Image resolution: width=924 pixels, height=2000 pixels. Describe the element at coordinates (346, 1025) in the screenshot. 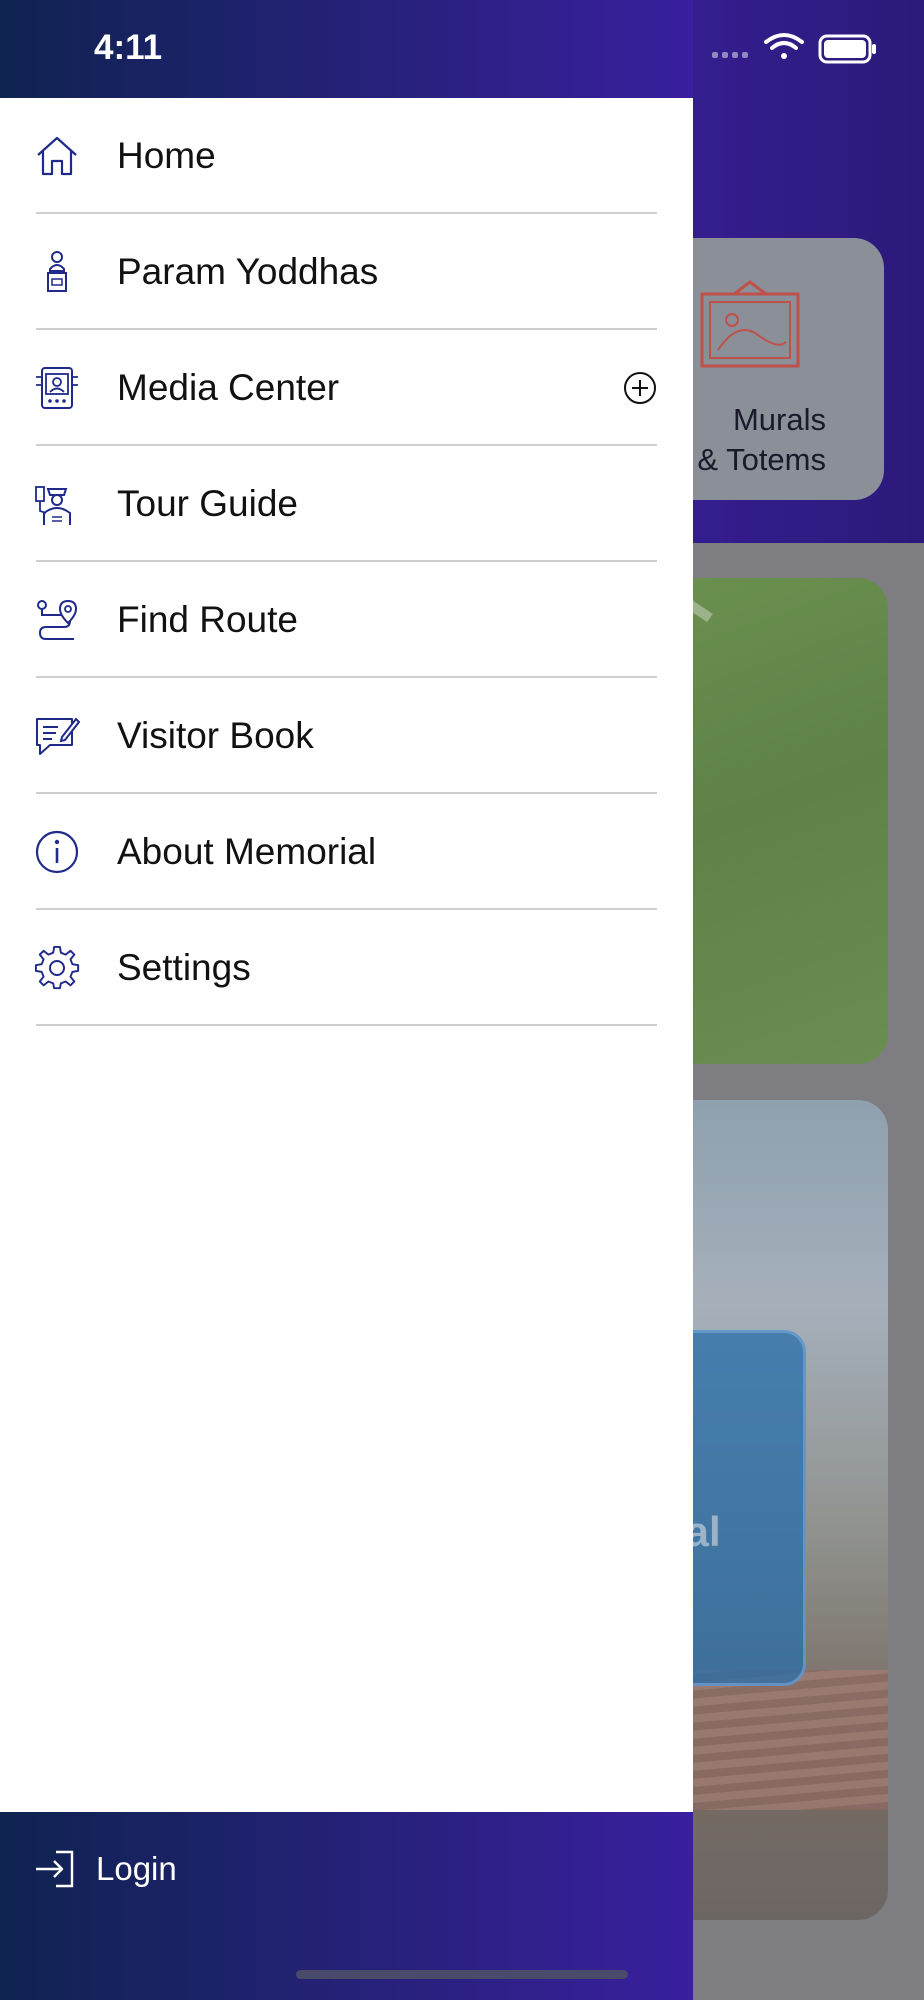

I see `divider` at that location.